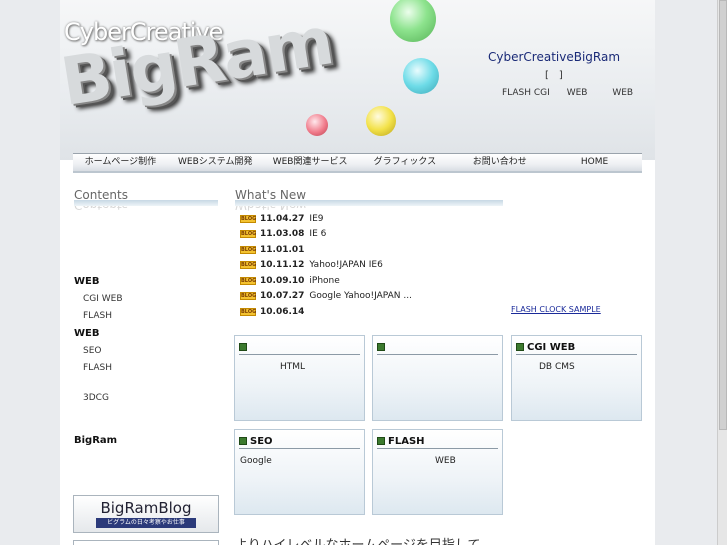  Describe the element at coordinates (144, 398) in the screenshot. I see `sidebar-item-3dcg: 3DCG` at that location.